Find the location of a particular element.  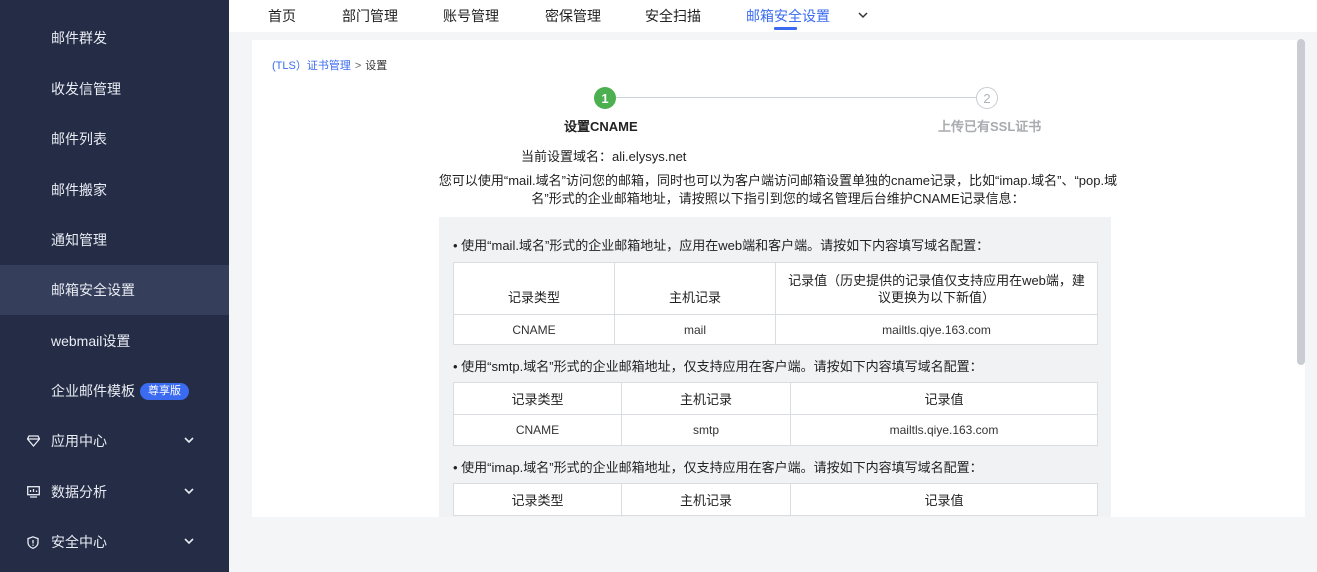

tab-department: 部门管理 is located at coordinates (370, 16).